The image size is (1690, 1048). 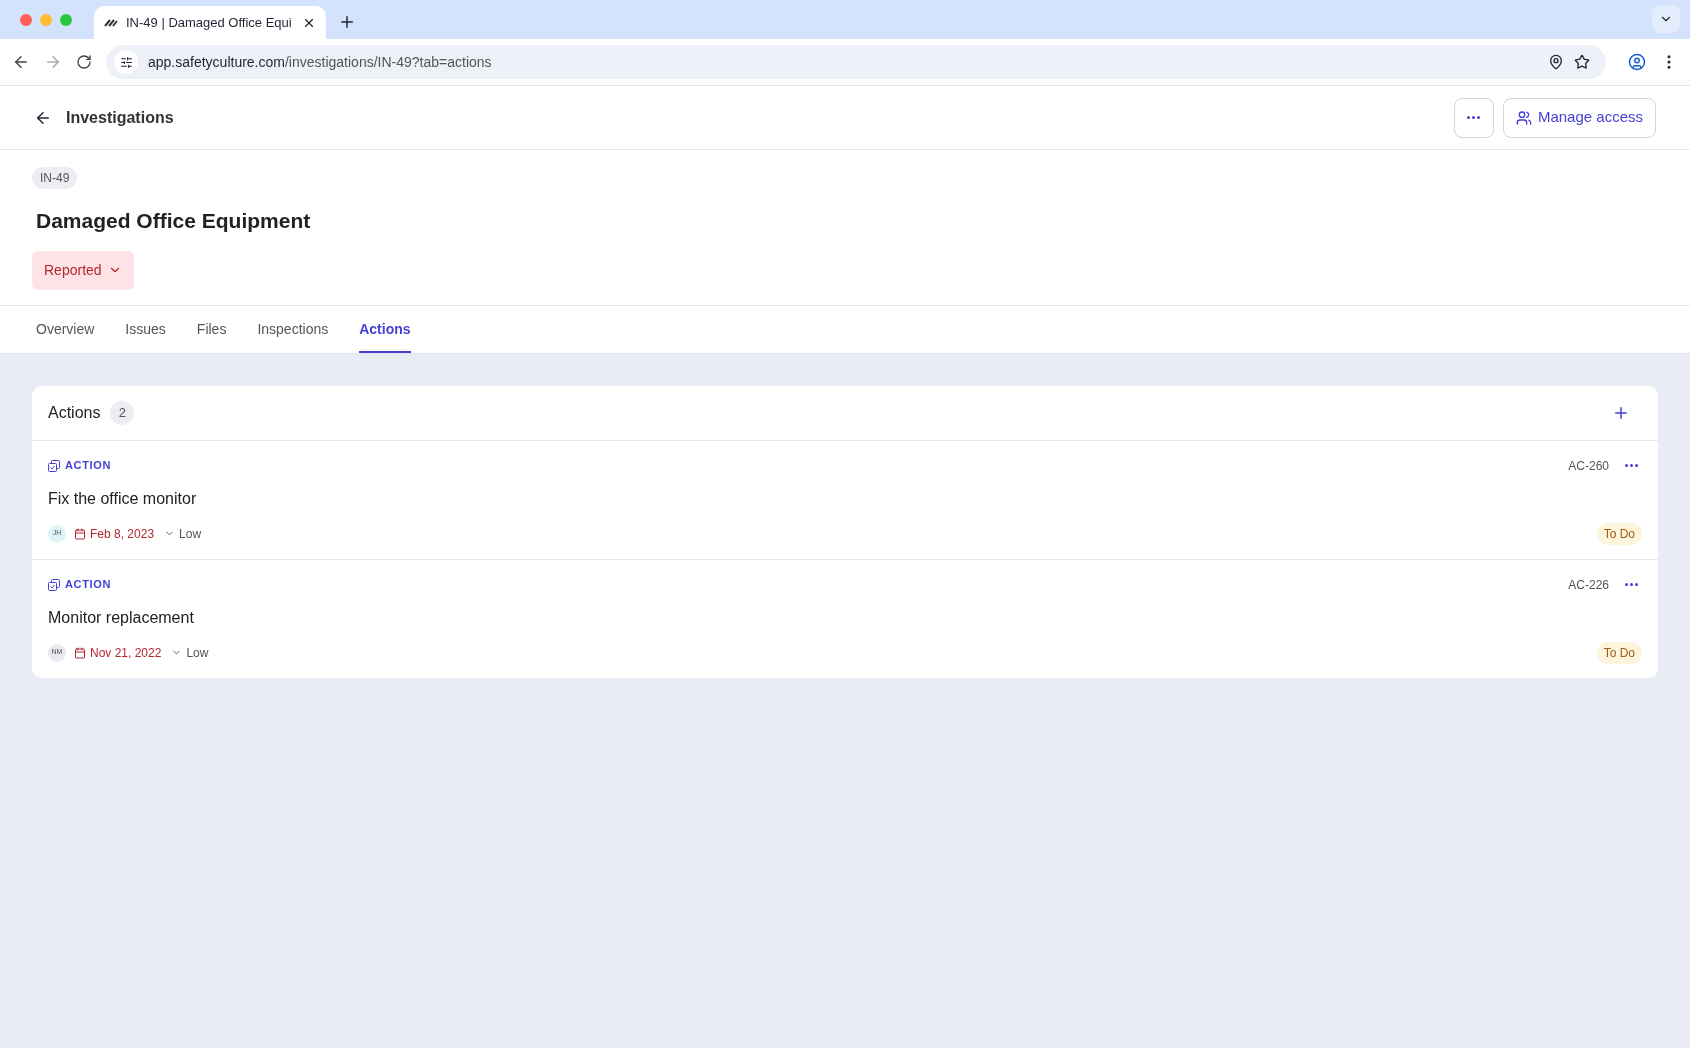 What do you see at coordinates (1474, 117) in the screenshot?
I see `more-icon` at bounding box center [1474, 117].